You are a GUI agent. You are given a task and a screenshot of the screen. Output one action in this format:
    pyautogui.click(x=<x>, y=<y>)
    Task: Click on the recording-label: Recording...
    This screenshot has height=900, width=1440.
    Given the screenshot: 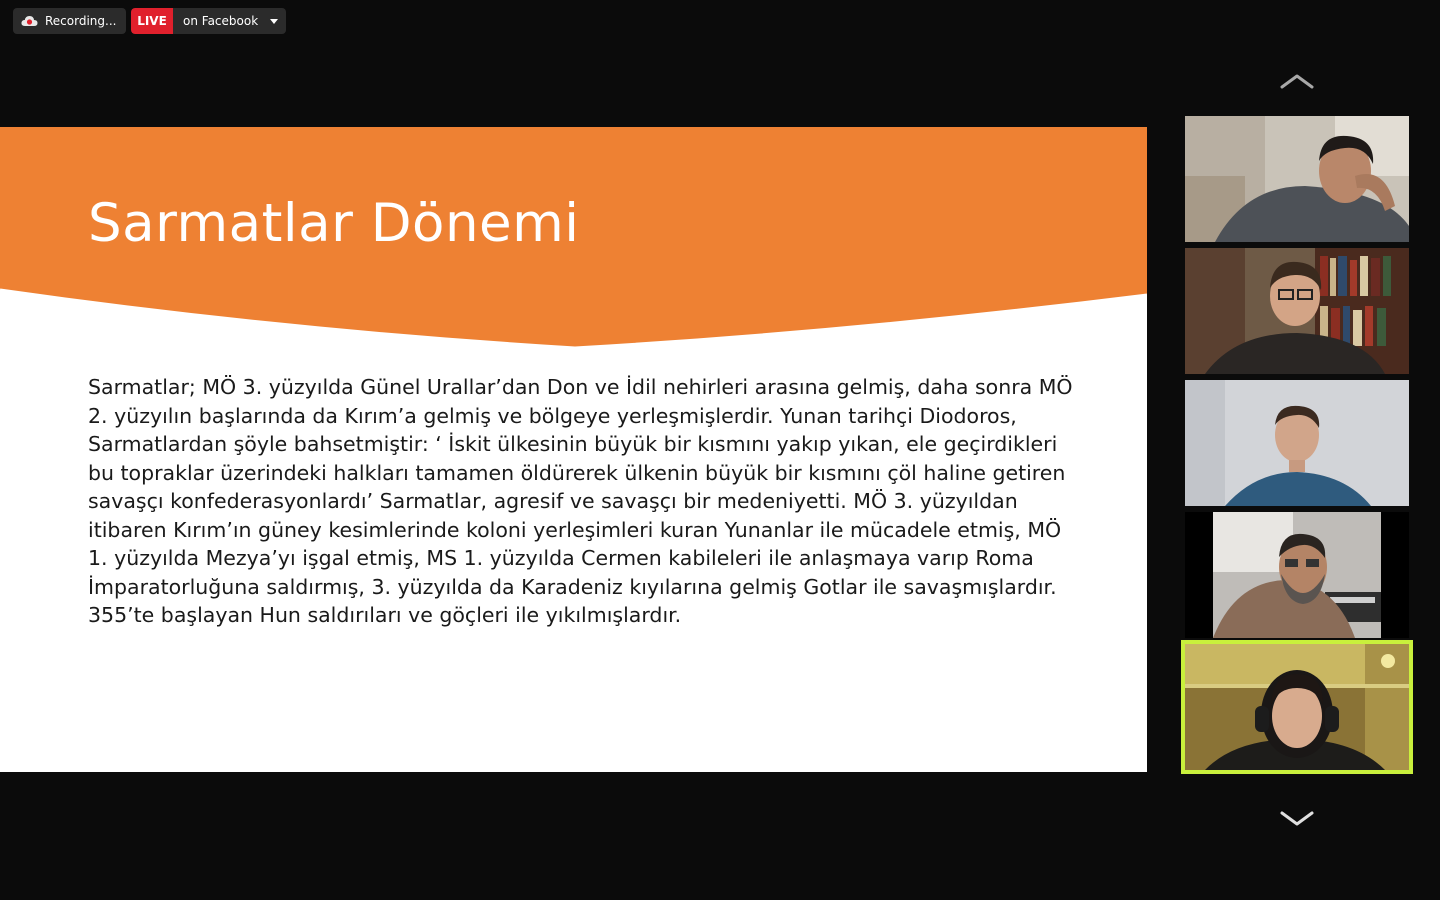 What is the action you would take?
    pyautogui.click(x=81, y=21)
    